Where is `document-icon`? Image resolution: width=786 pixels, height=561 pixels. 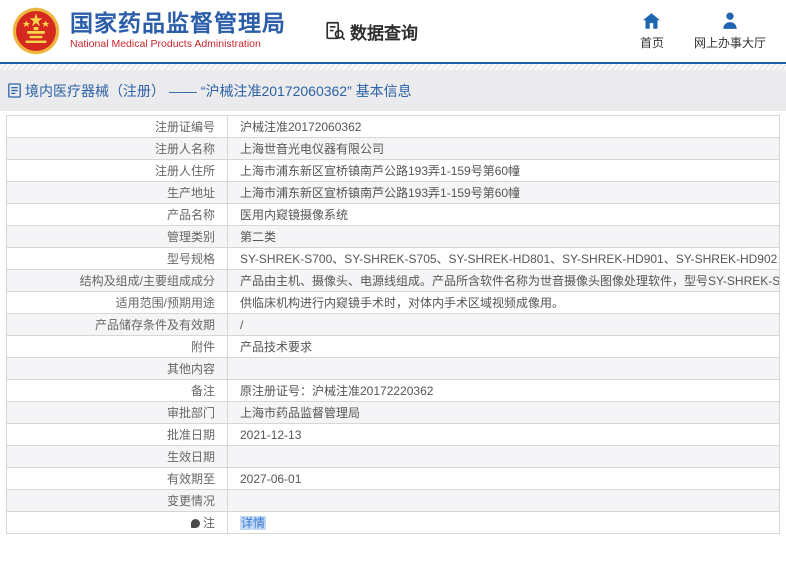 document-icon is located at coordinates (14, 90).